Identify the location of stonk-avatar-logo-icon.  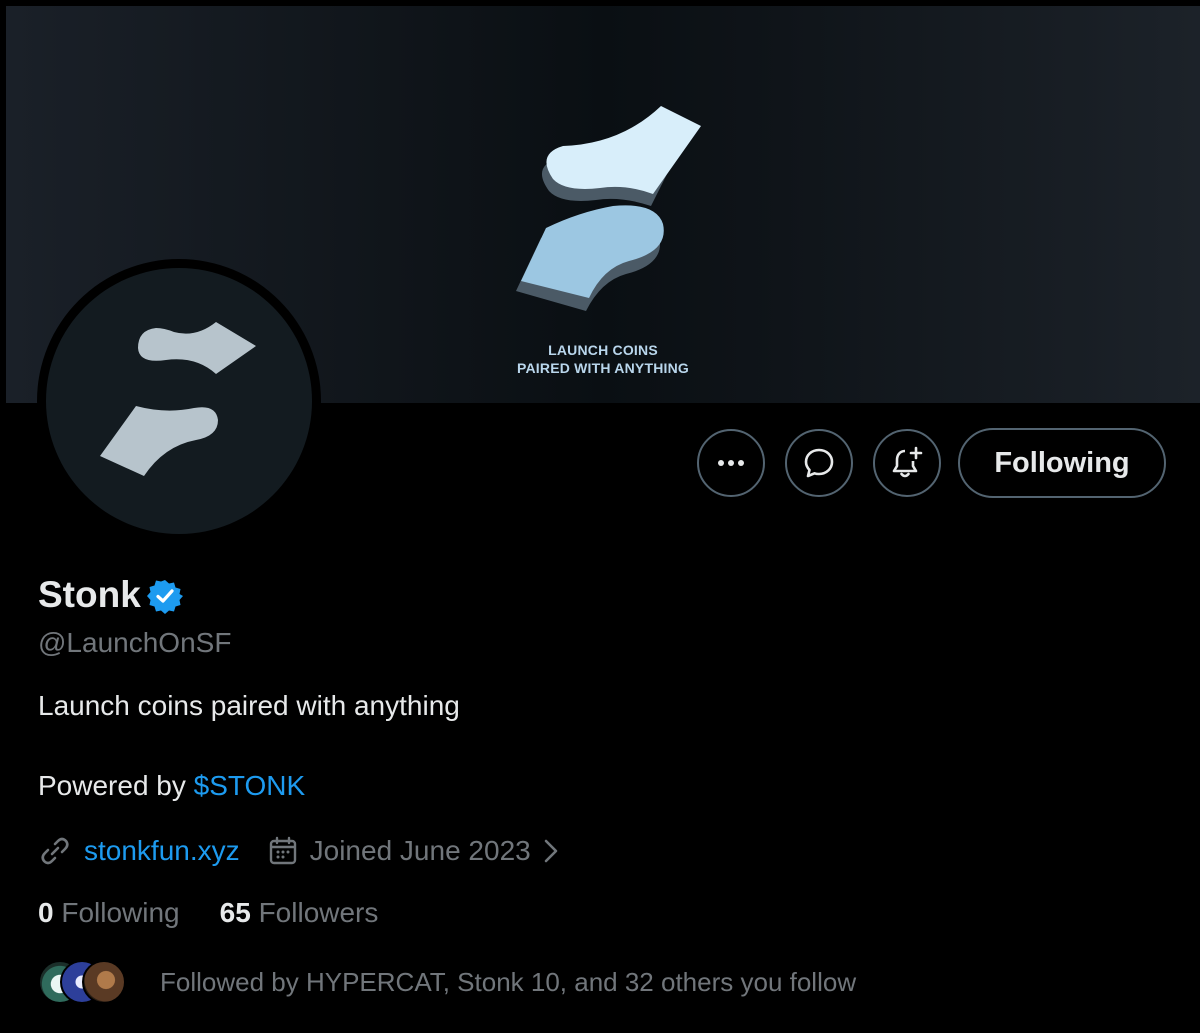
(178, 399).